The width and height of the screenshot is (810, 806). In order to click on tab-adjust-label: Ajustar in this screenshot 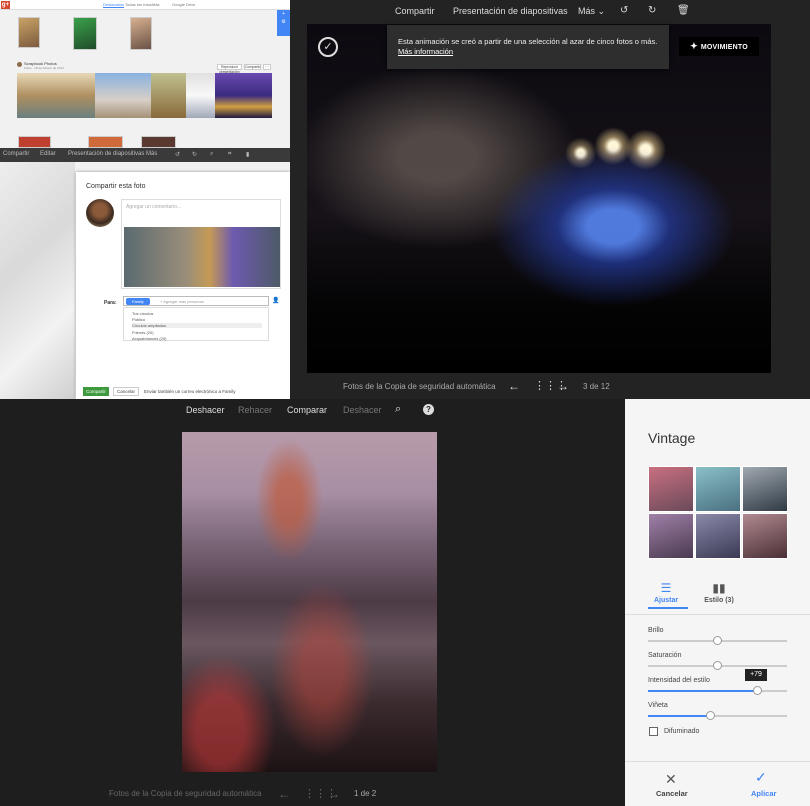, I will do `click(666, 600)`.